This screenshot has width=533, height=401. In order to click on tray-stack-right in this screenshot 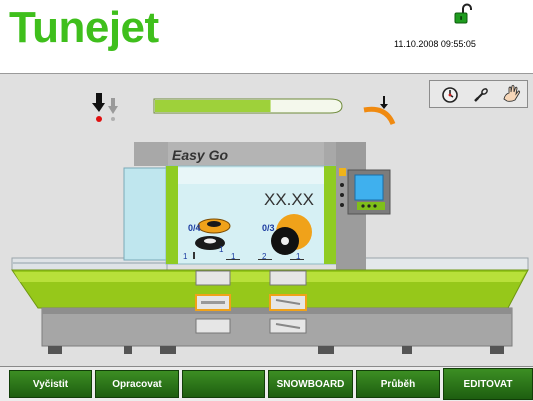, I will do `click(288, 302)`.